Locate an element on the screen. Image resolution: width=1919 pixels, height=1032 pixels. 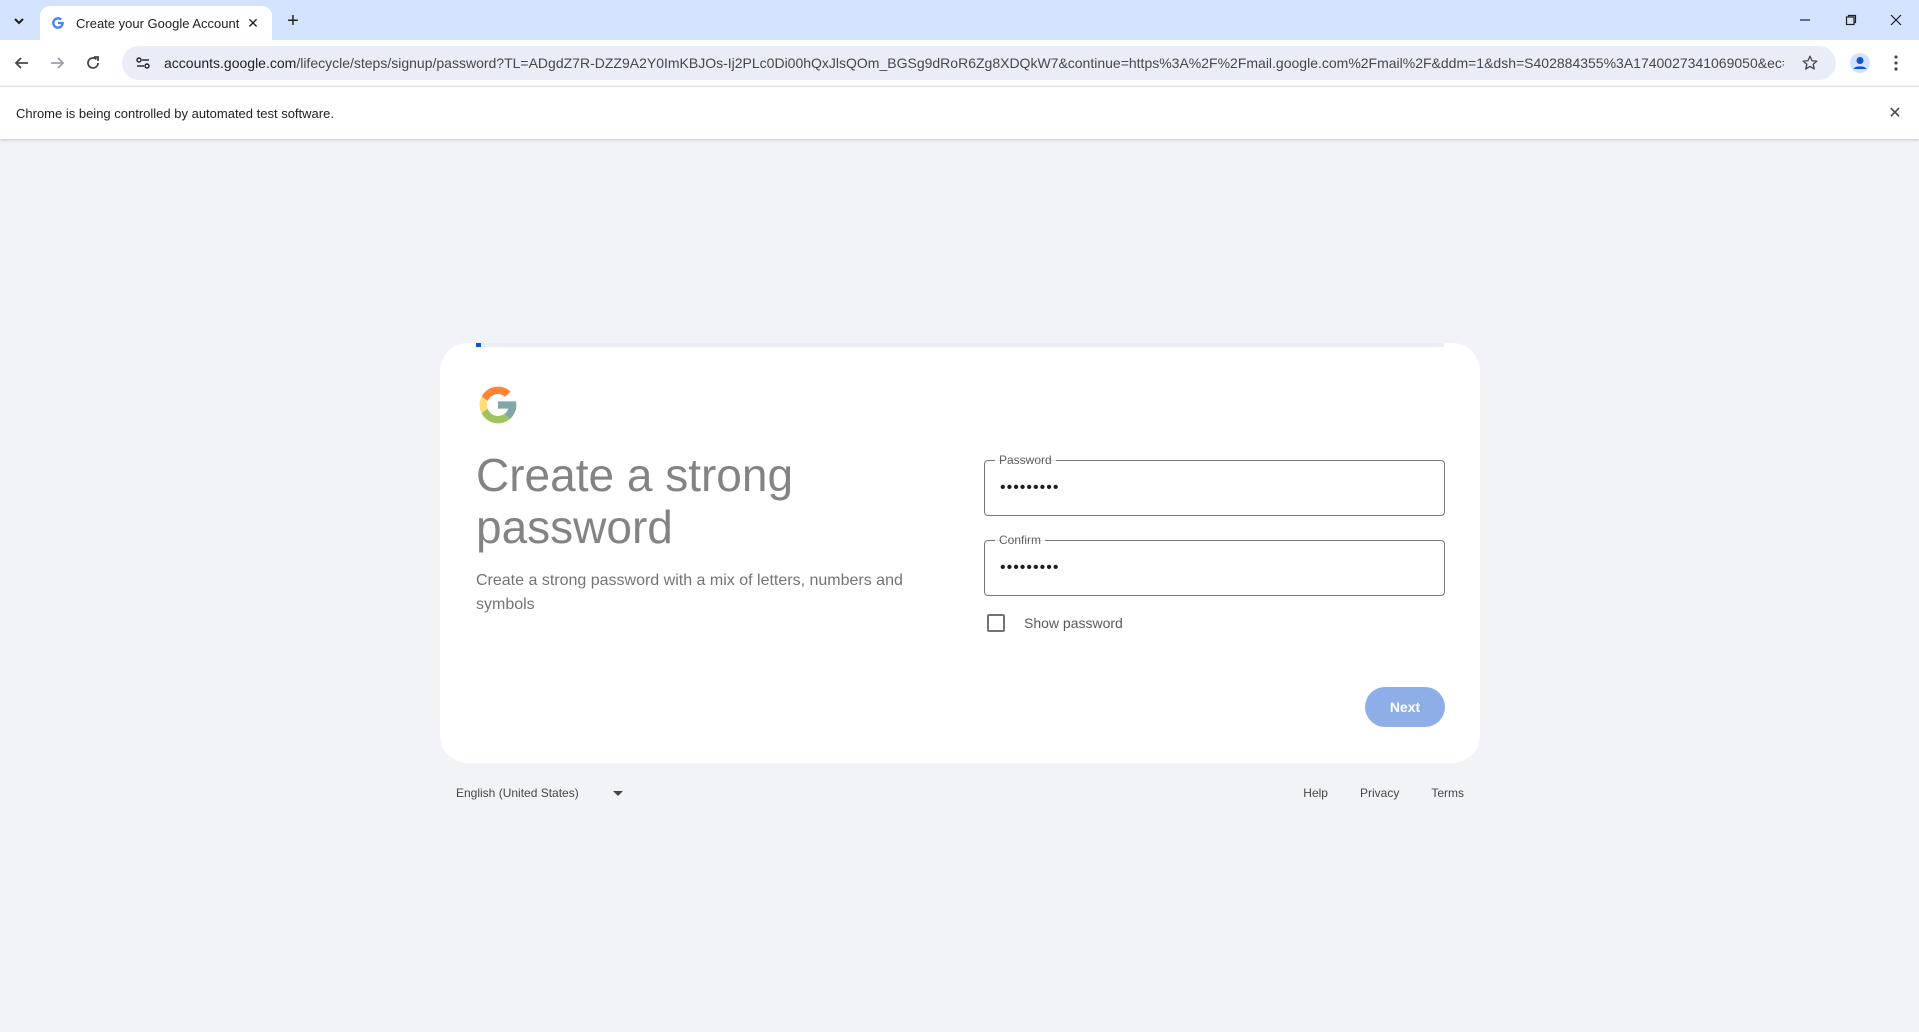
close-window-button is located at coordinates (1896, 20).